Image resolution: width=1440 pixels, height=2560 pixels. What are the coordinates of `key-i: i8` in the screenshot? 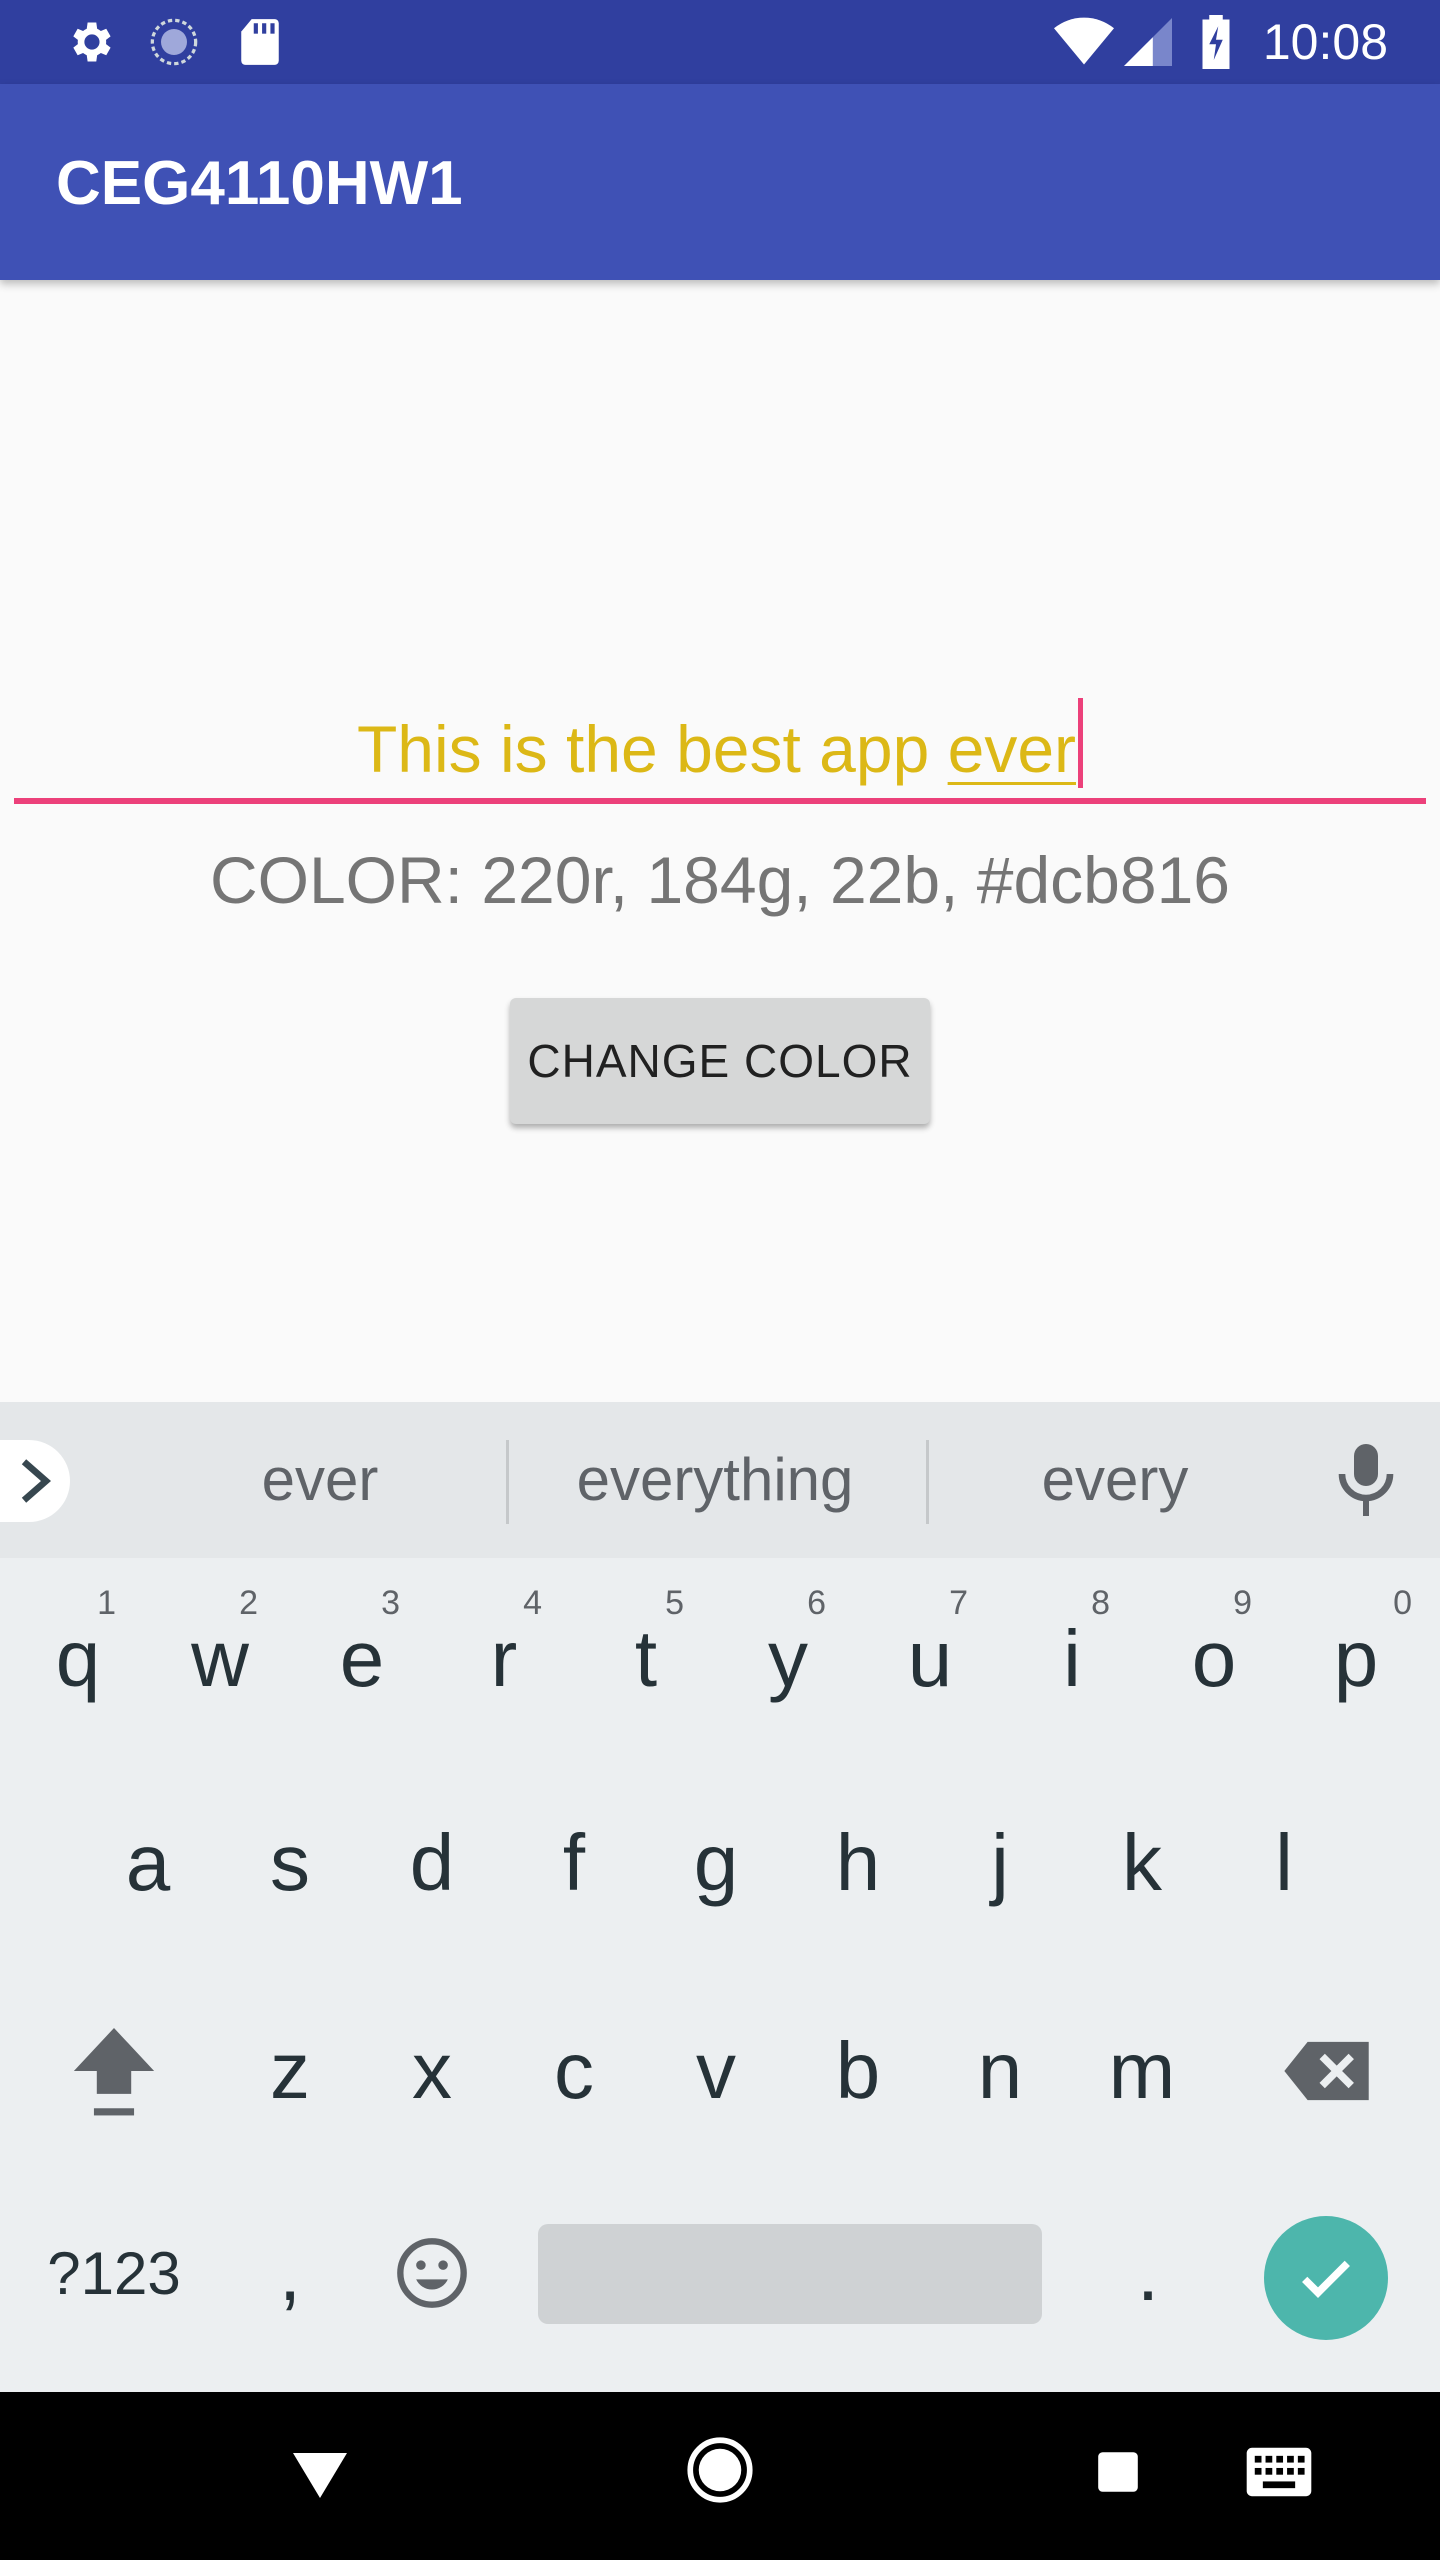 It's located at (1072, 1659).